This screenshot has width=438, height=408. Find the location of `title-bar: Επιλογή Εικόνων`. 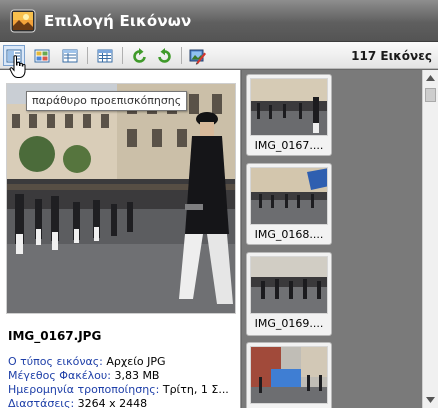

title-bar: Επιλογή Εικόνων is located at coordinates (219, 21).